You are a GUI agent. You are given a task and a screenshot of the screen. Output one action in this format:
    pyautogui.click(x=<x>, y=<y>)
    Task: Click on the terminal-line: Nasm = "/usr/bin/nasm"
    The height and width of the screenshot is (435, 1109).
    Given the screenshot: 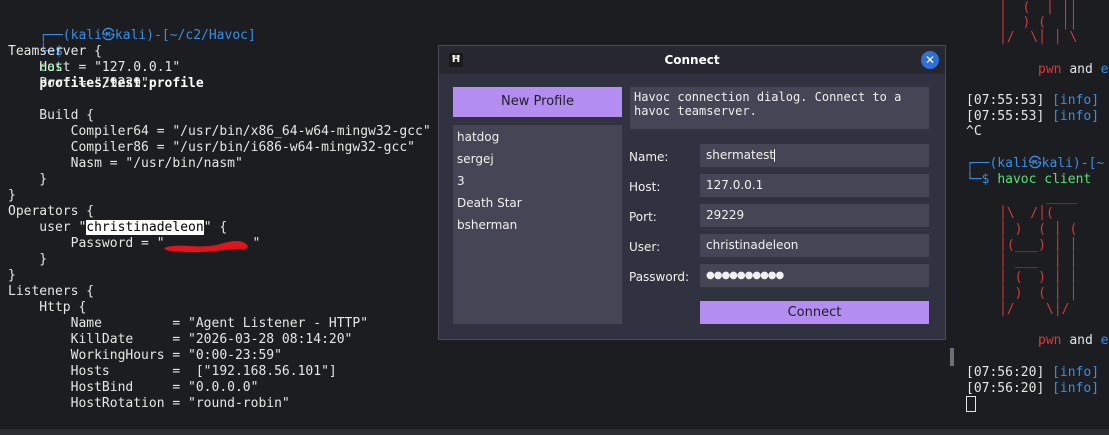 What is the action you would take?
    pyautogui.click(x=125, y=163)
    